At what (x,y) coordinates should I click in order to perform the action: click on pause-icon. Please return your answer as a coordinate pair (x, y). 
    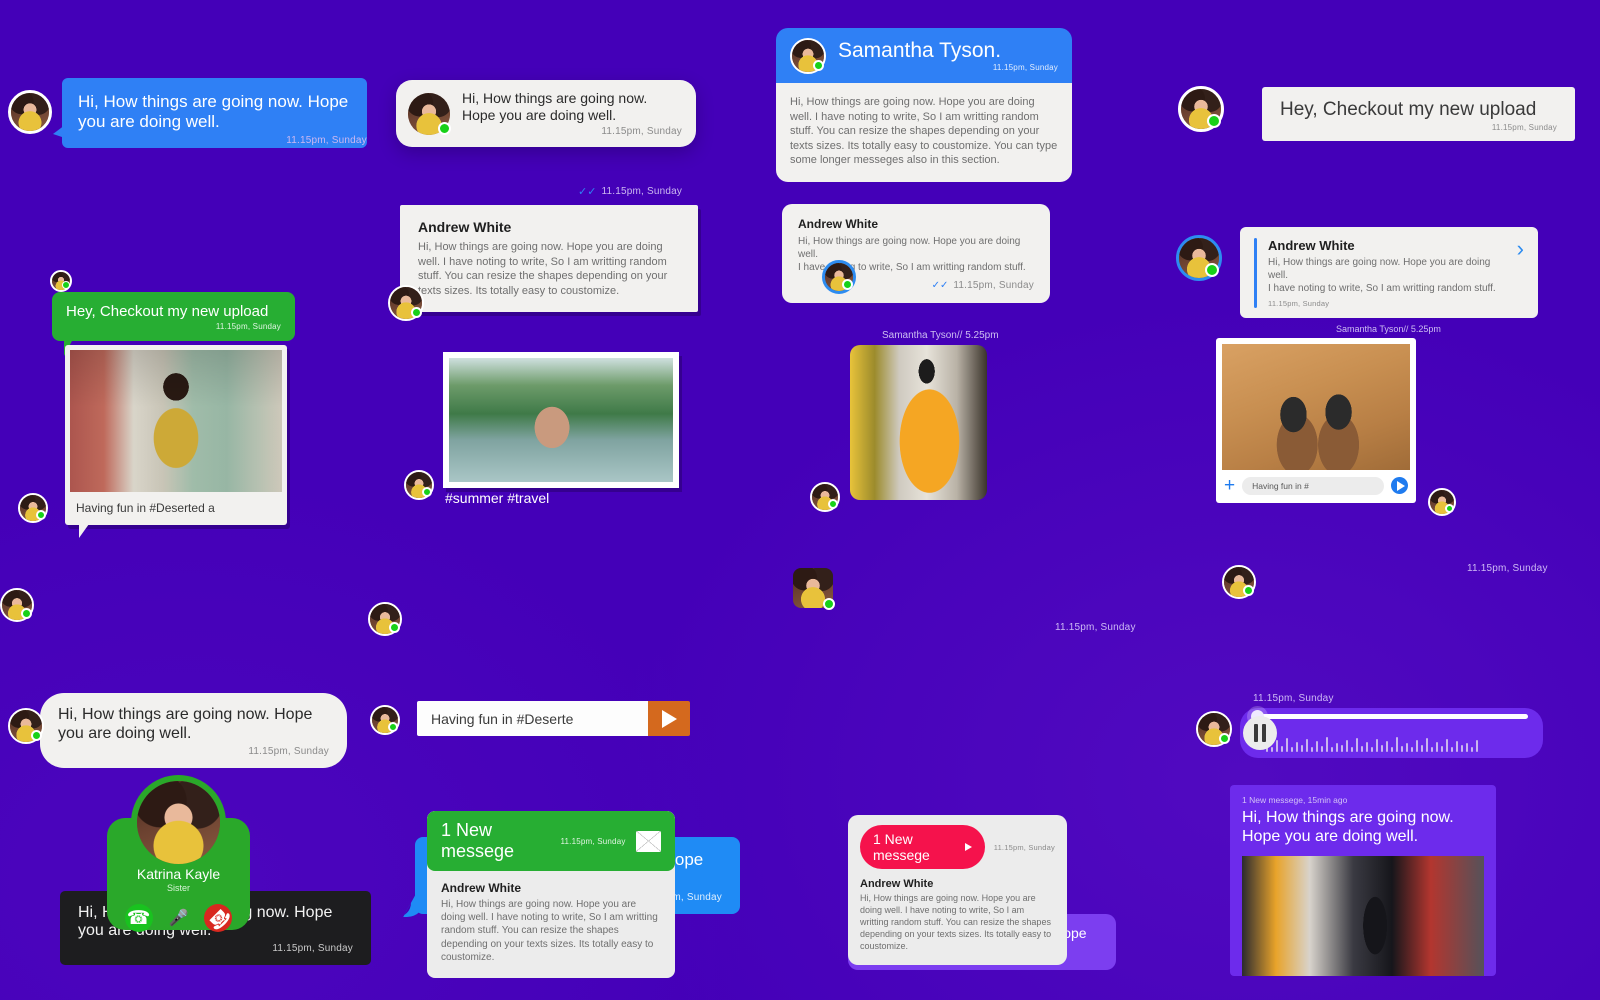
    Looking at the image, I should click on (1260, 733).